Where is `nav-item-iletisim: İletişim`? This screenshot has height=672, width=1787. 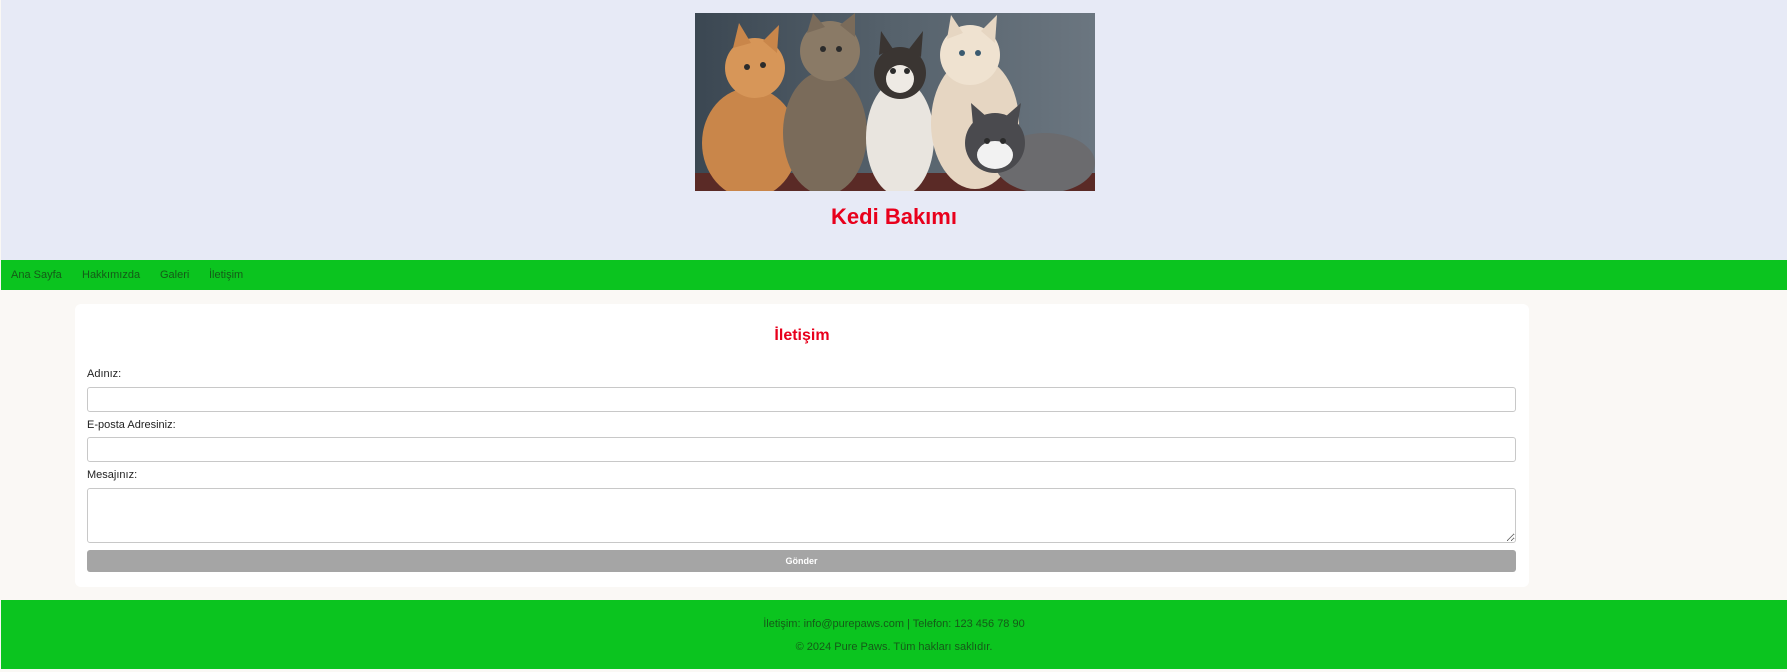 nav-item-iletisim: İletişim is located at coordinates (226, 275).